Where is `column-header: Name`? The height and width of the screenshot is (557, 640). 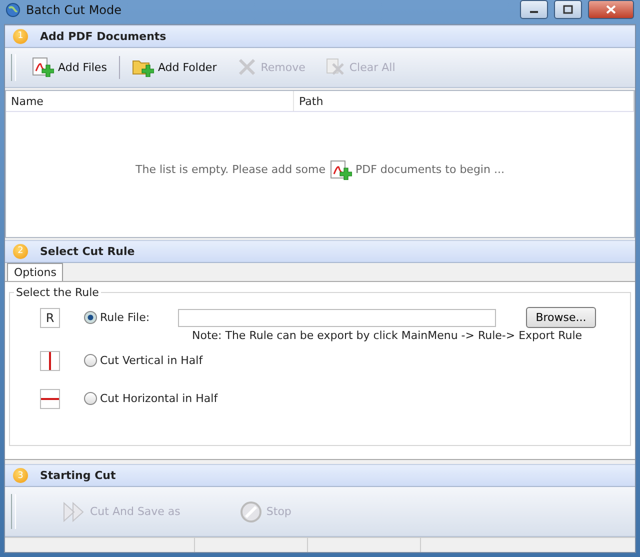 column-header: Name is located at coordinates (150, 101).